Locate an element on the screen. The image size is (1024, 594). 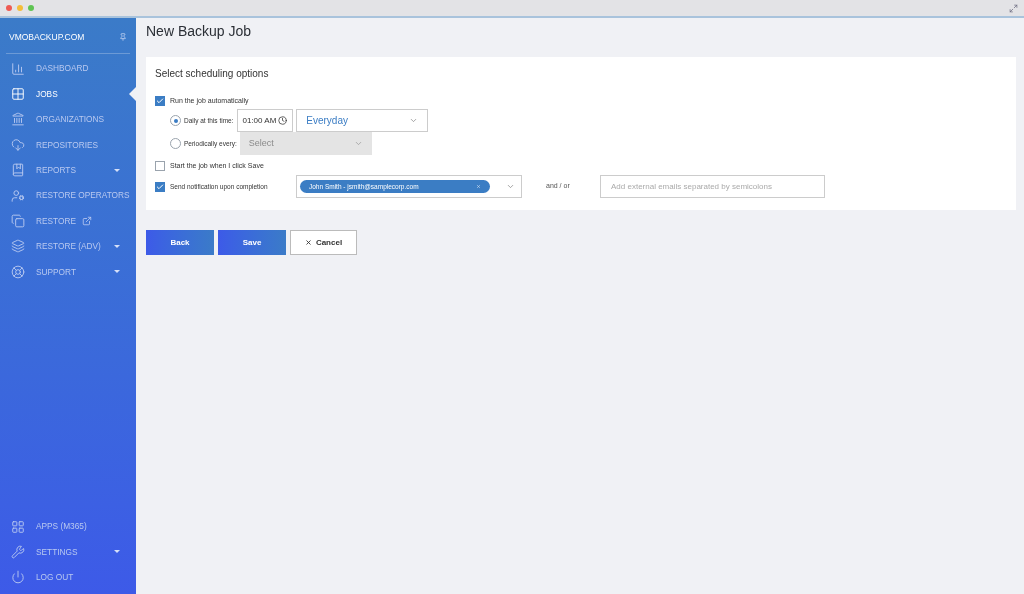
grid-icon is located at coordinates (18, 526).